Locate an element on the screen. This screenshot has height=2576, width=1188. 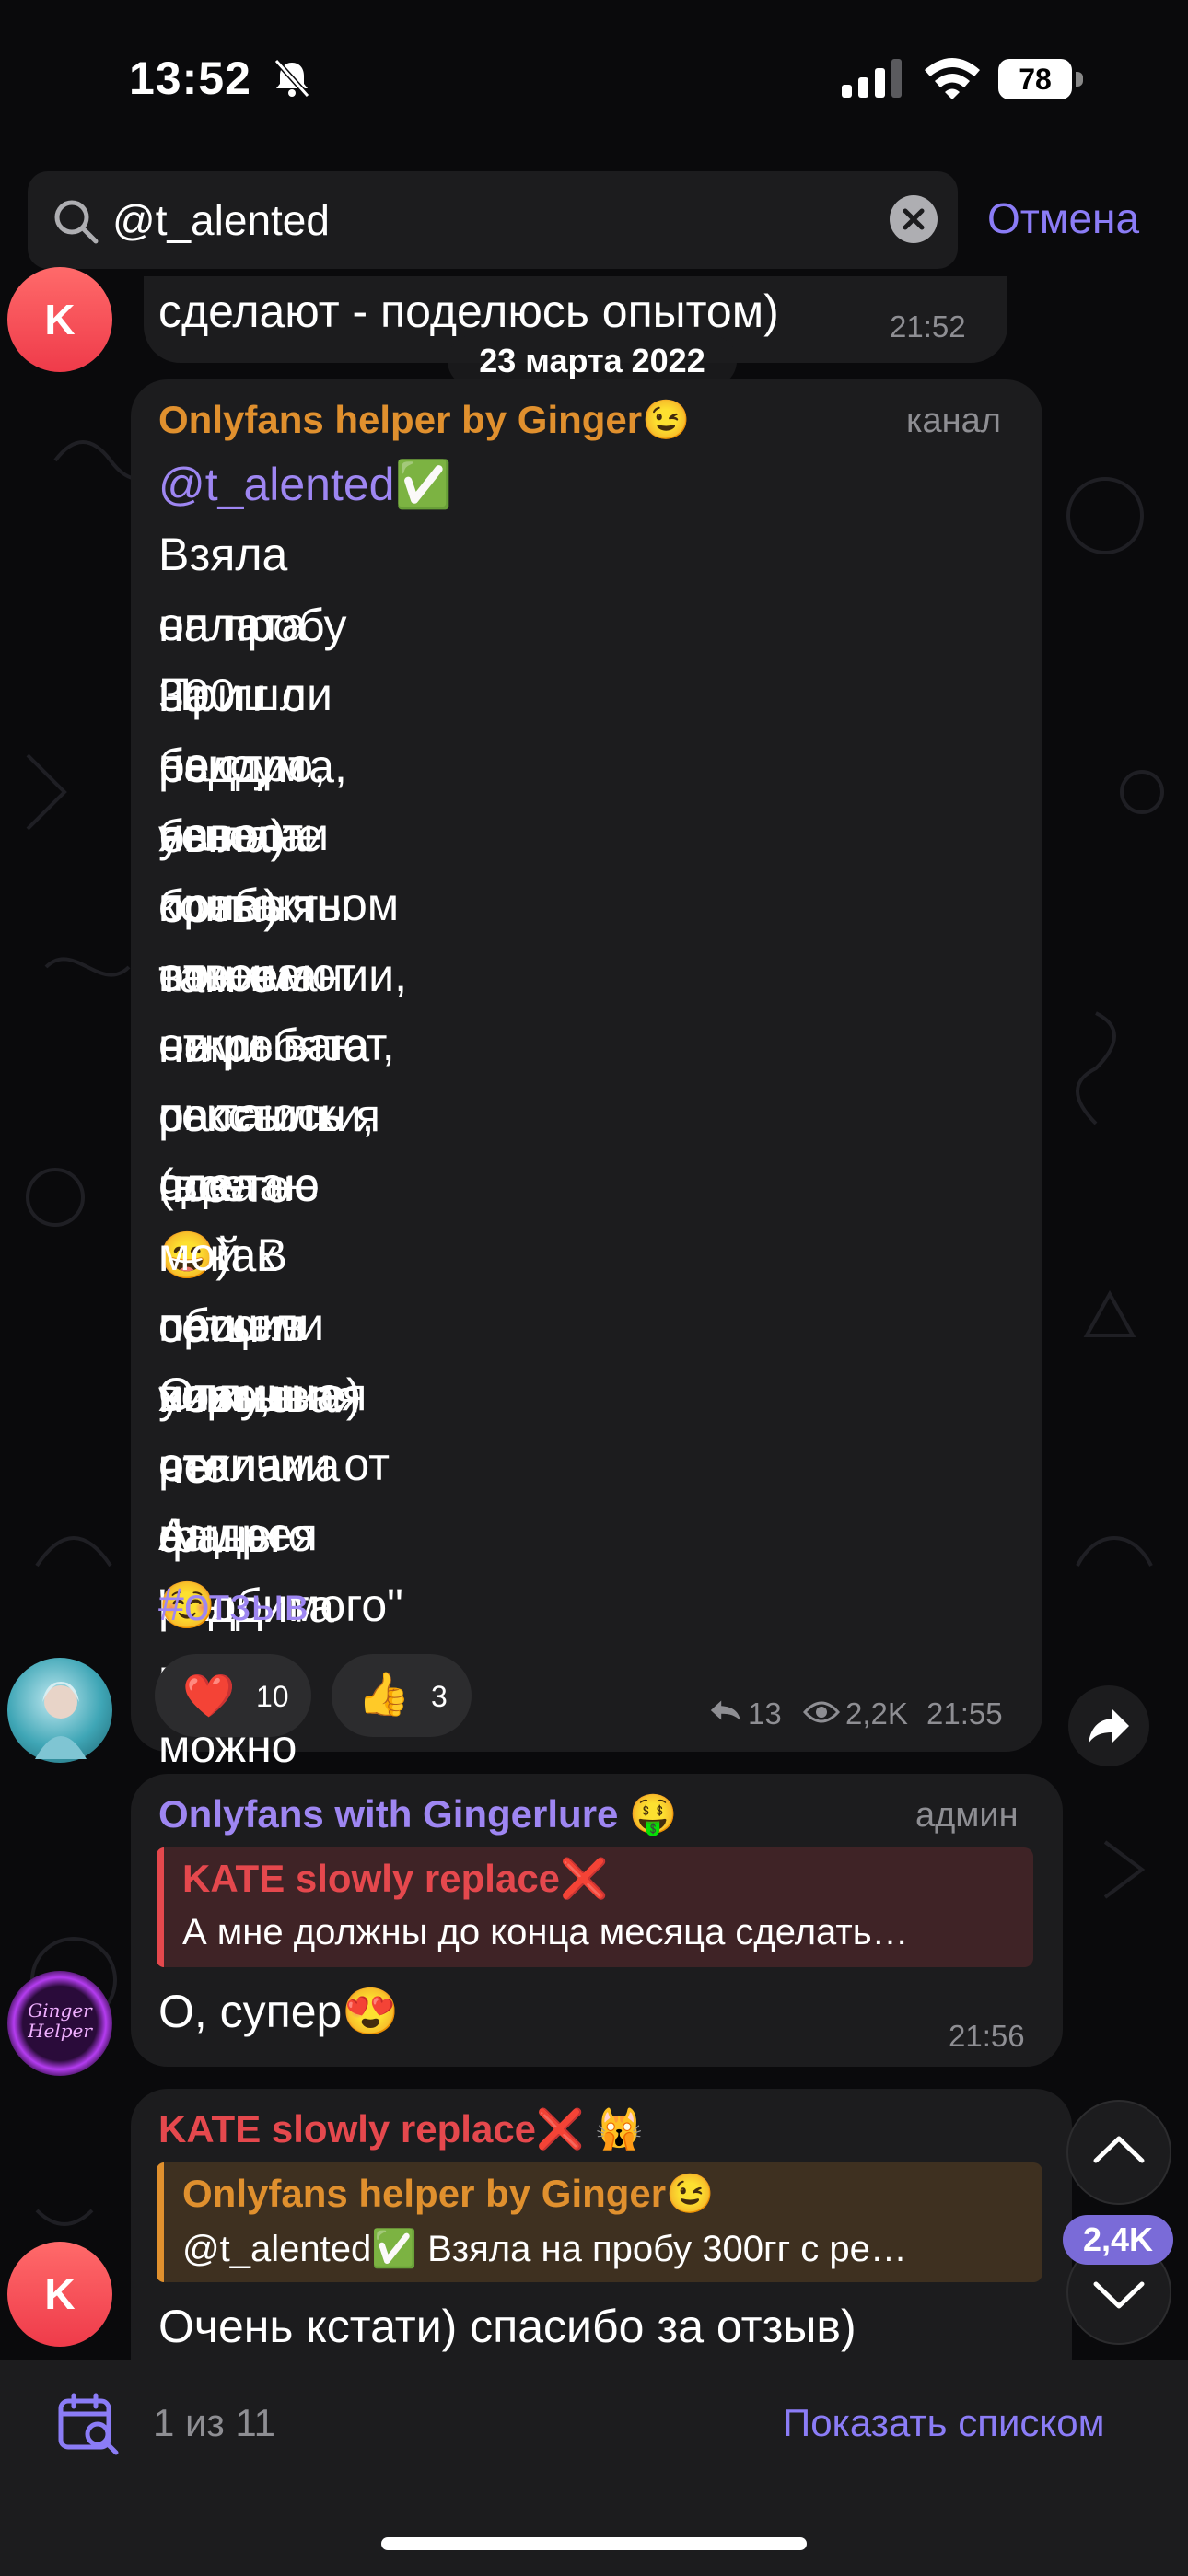
show-as-list-button: Показать списком is located at coordinates (944, 2423).